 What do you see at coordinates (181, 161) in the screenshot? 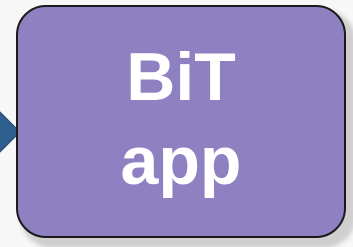
I see `node-label-line-2: app` at bounding box center [181, 161].